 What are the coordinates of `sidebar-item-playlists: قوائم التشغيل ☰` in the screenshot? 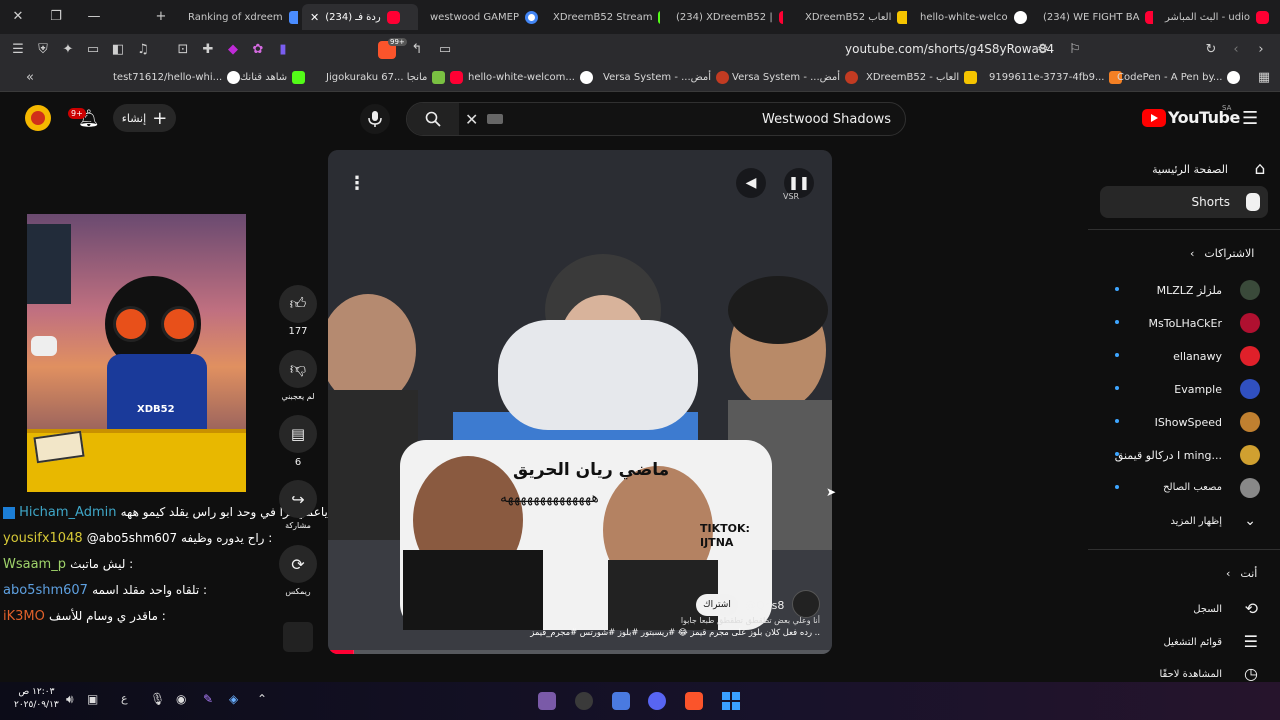 It's located at (1185, 644).